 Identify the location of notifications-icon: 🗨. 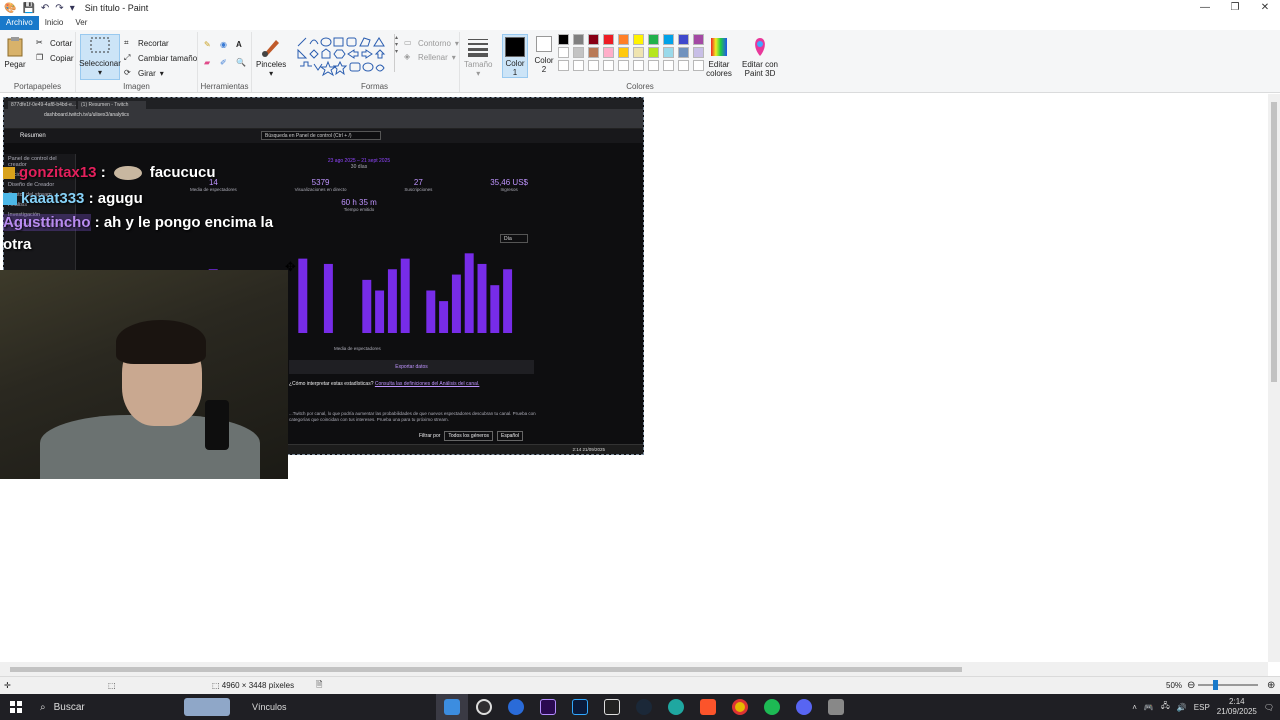
(1269, 707).